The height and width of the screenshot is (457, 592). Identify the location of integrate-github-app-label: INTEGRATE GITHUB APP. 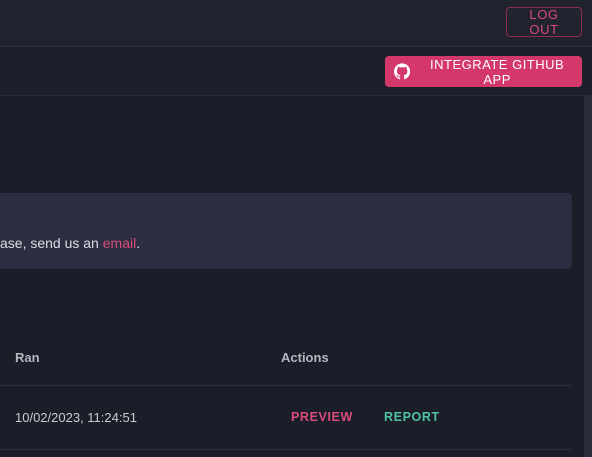
(497, 71).